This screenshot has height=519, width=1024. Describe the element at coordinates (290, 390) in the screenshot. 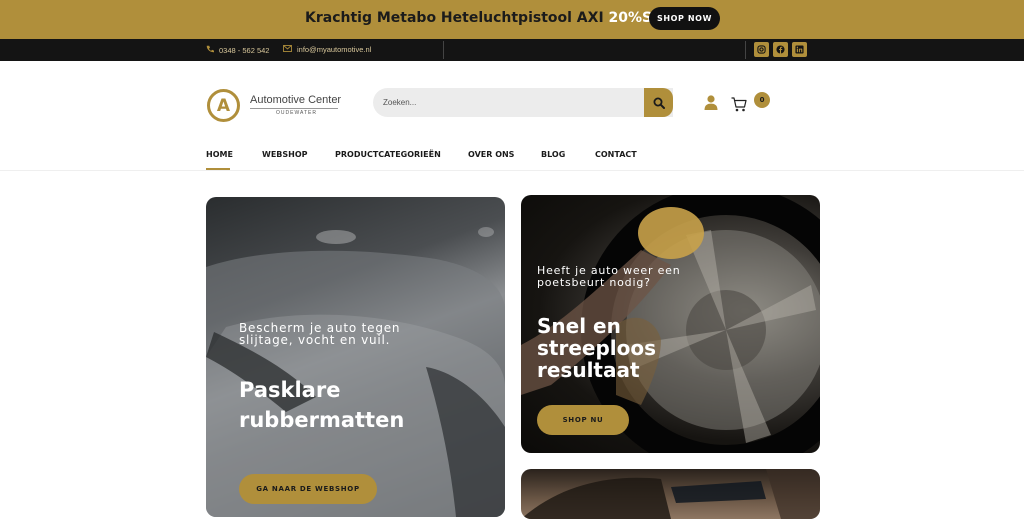

I see `card-heading-line: Pasklare` at that location.